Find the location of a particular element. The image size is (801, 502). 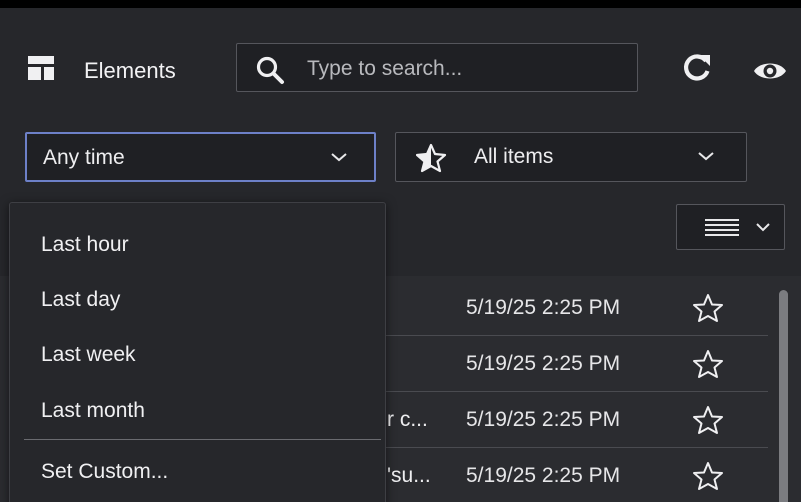

elements-icon is located at coordinates (41, 68).